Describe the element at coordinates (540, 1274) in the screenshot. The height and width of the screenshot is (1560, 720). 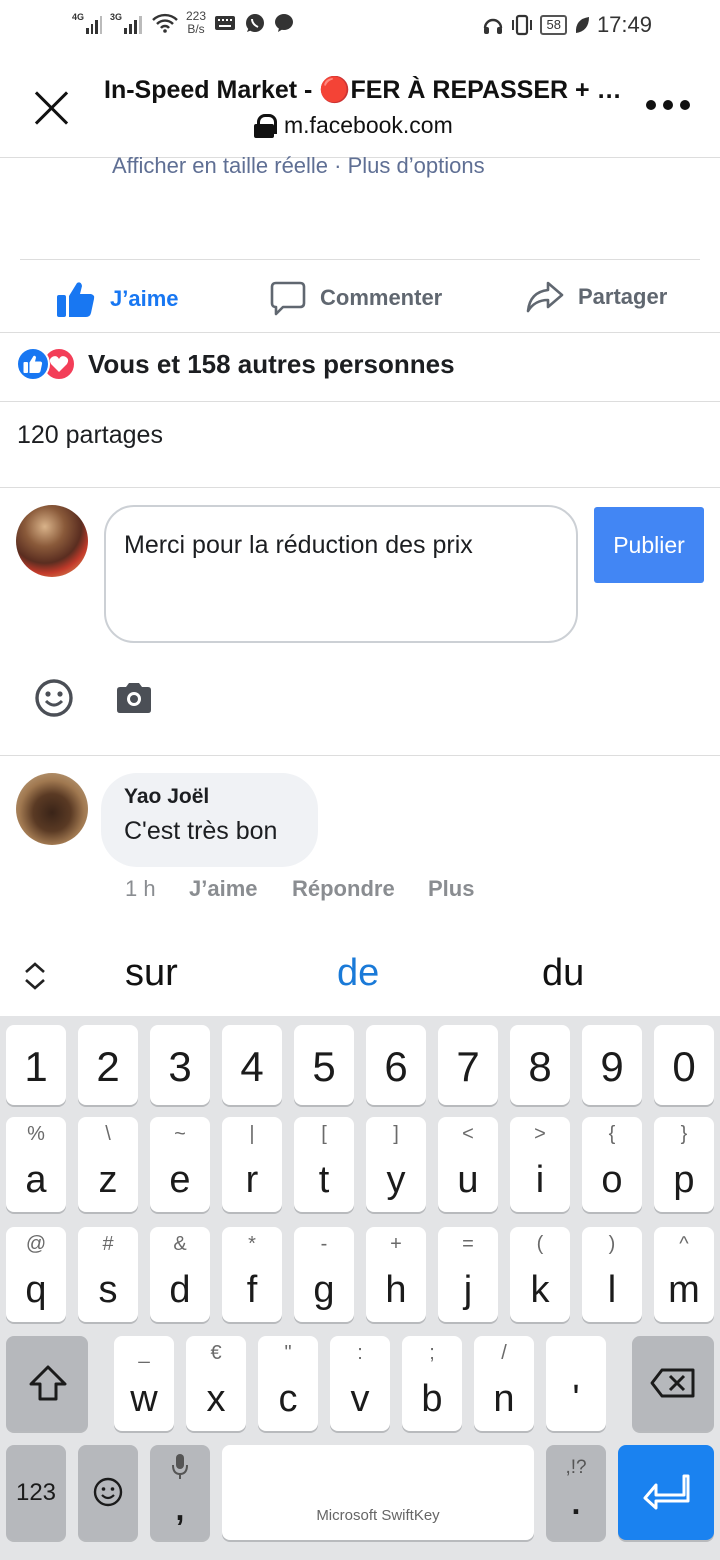
I see `key-k: (k` at that location.